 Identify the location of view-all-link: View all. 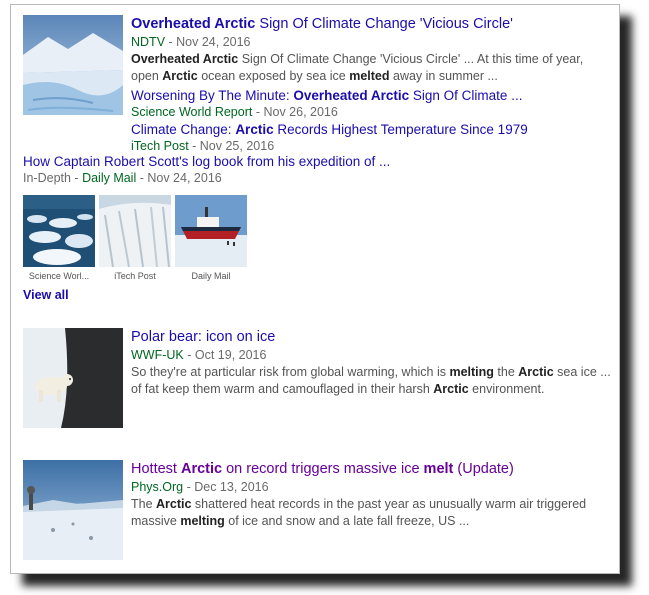
(46, 295).